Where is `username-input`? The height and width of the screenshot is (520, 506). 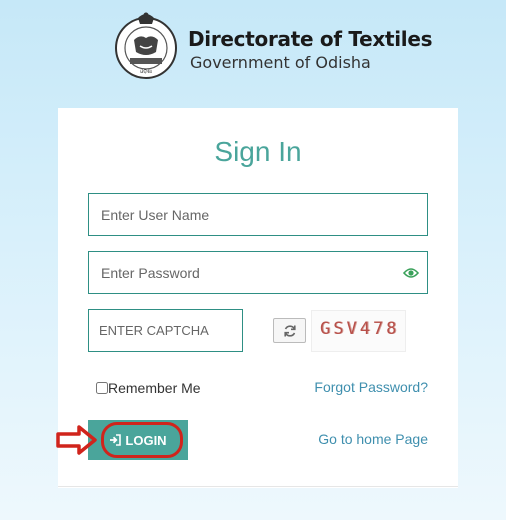 username-input is located at coordinates (258, 214).